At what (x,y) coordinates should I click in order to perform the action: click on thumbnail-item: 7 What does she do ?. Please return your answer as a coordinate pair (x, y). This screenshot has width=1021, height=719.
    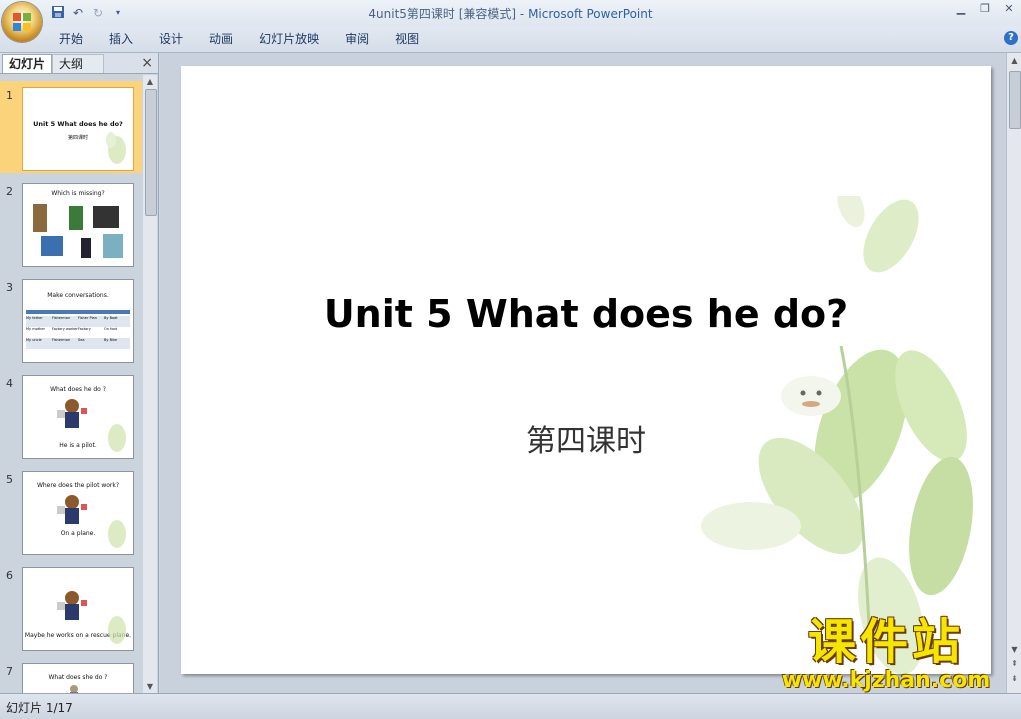
    Looking at the image, I should click on (71, 675).